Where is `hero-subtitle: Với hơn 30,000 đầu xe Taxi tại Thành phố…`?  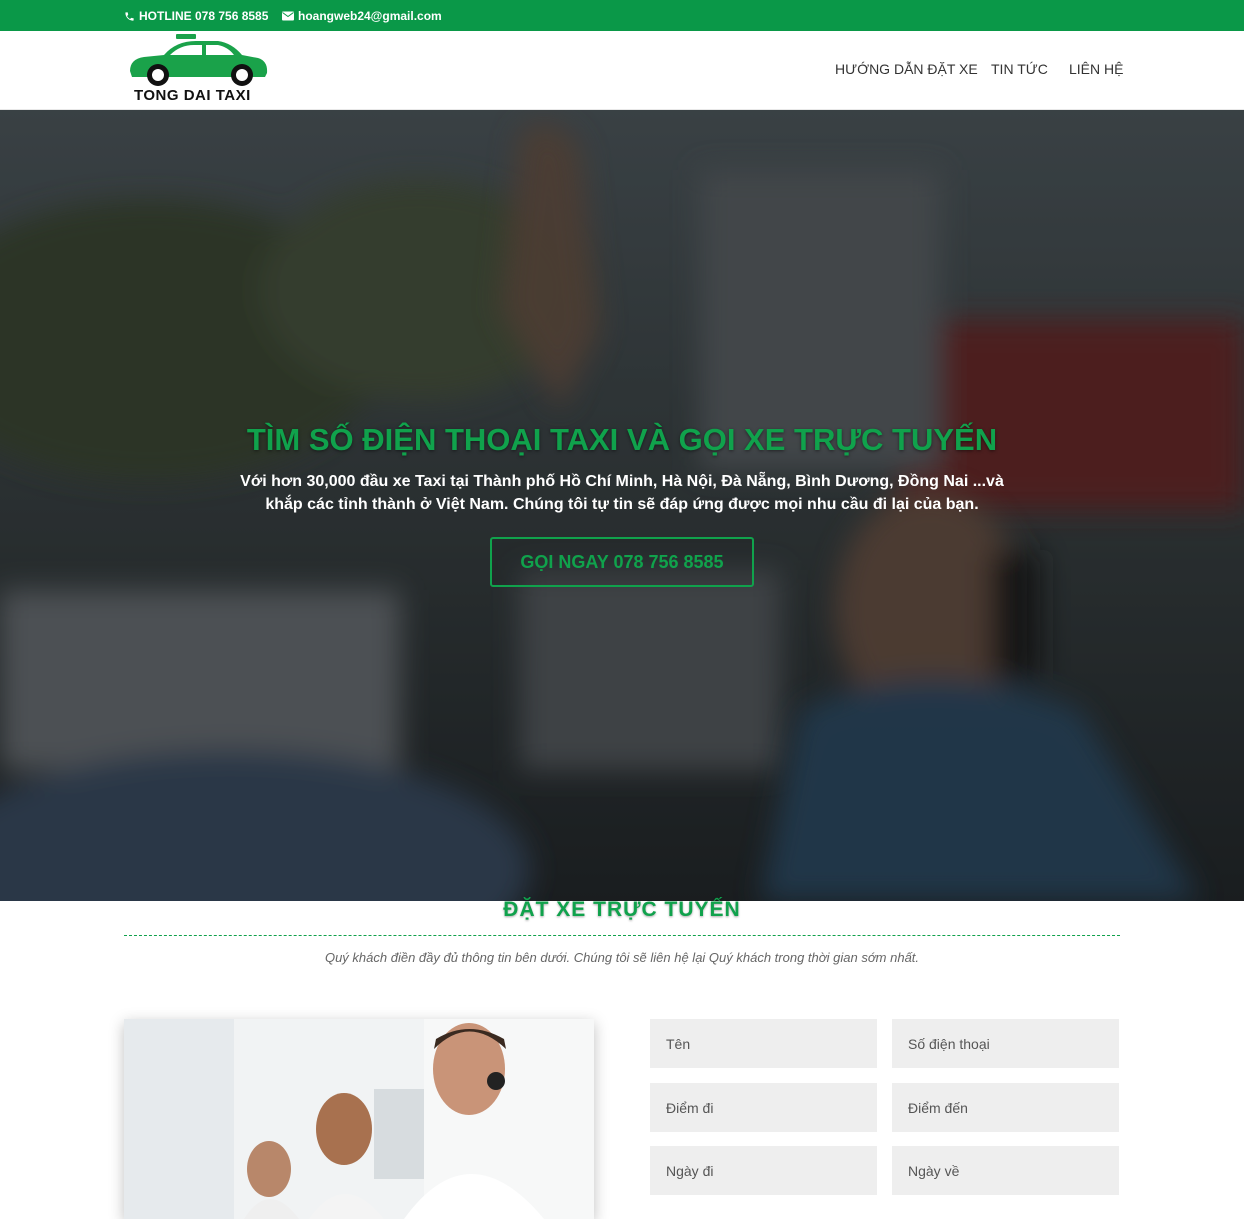
hero-subtitle: Với hơn 30,000 đầu xe Taxi tại Thành phố… is located at coordinates (622, 493).